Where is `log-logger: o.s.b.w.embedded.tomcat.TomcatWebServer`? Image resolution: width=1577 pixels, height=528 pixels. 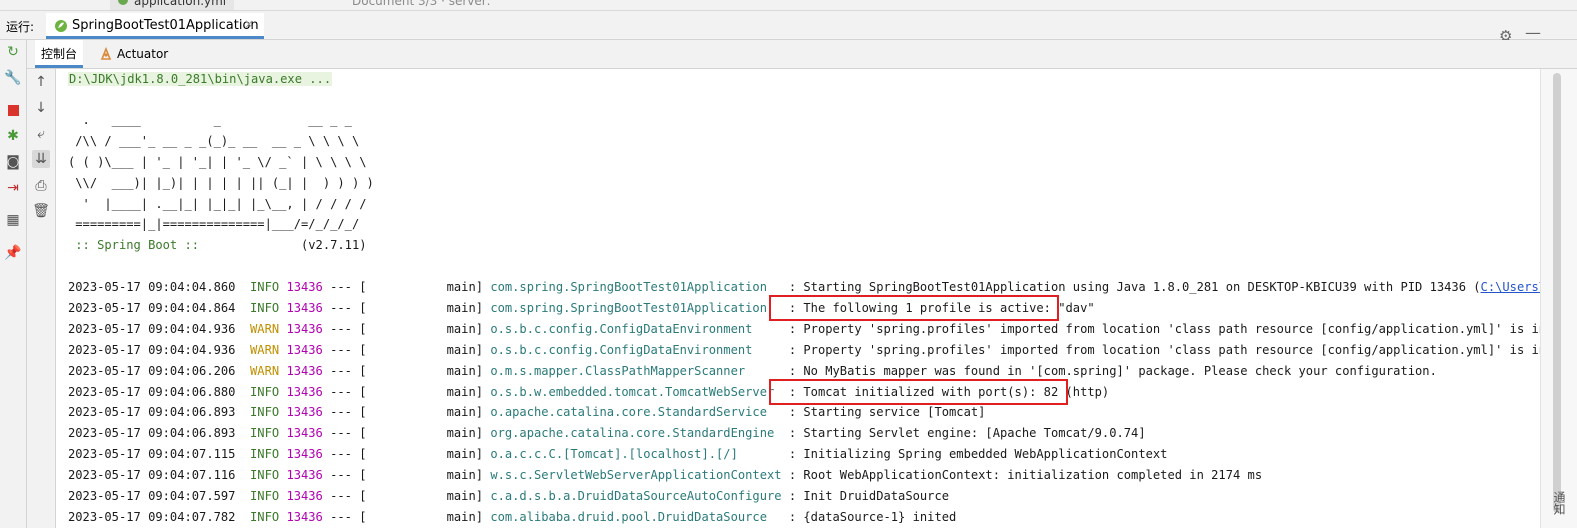
log-logger: o.s.b.w.embedded.tomcat.TomcatWebServer is located at coordinates (636, 391).